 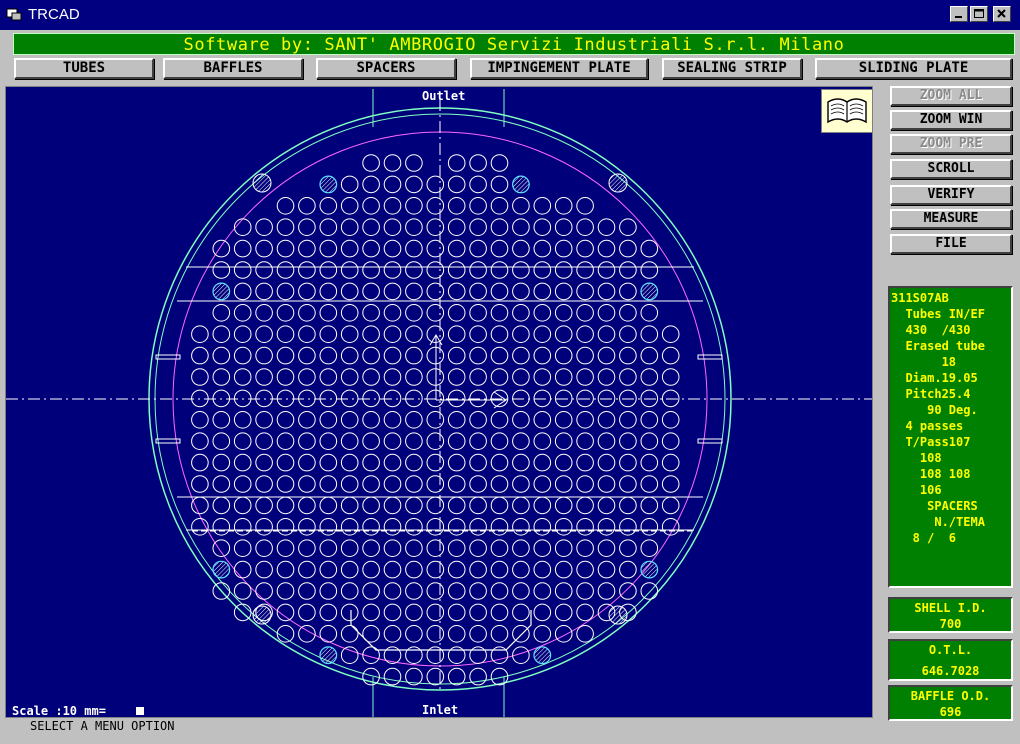 I want to click on impingement-plate-button: IMPINGEMENT PLATE, so click(x=559, y=68).